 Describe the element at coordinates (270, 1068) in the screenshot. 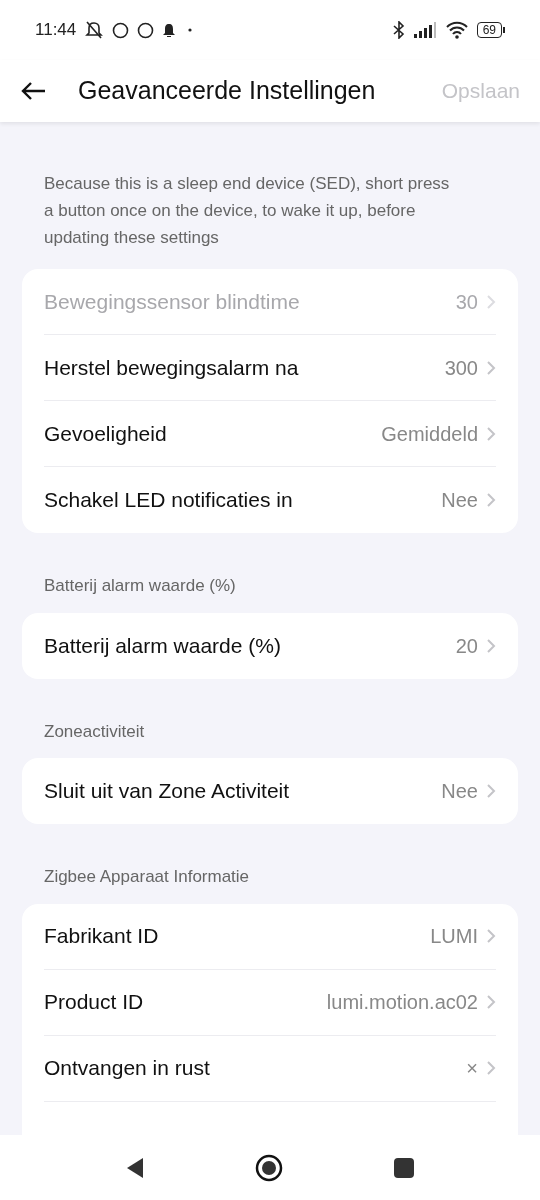

I see `settings-row: Ontvangen in rust ×` at that location.